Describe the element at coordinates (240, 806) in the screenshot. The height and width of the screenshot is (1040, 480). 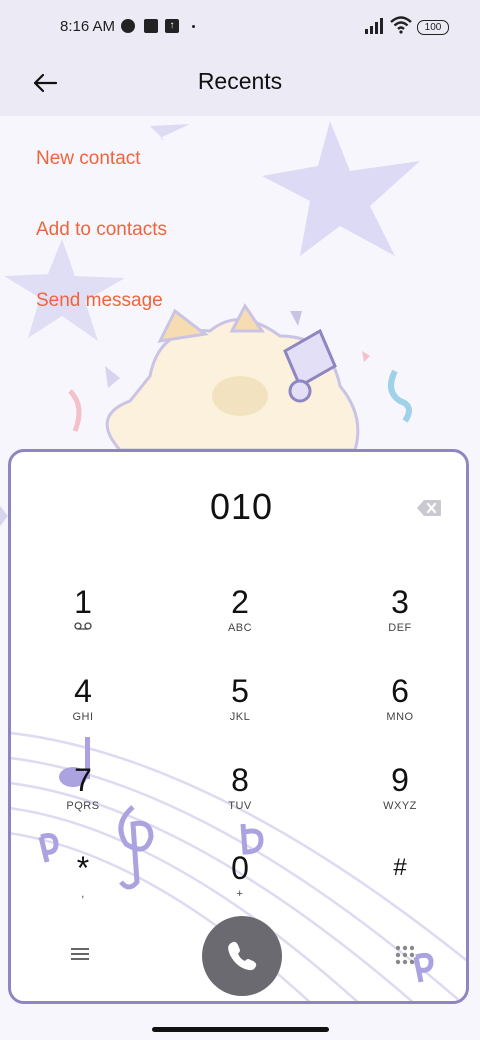
I see `key-8-letters: TUV` at that location.